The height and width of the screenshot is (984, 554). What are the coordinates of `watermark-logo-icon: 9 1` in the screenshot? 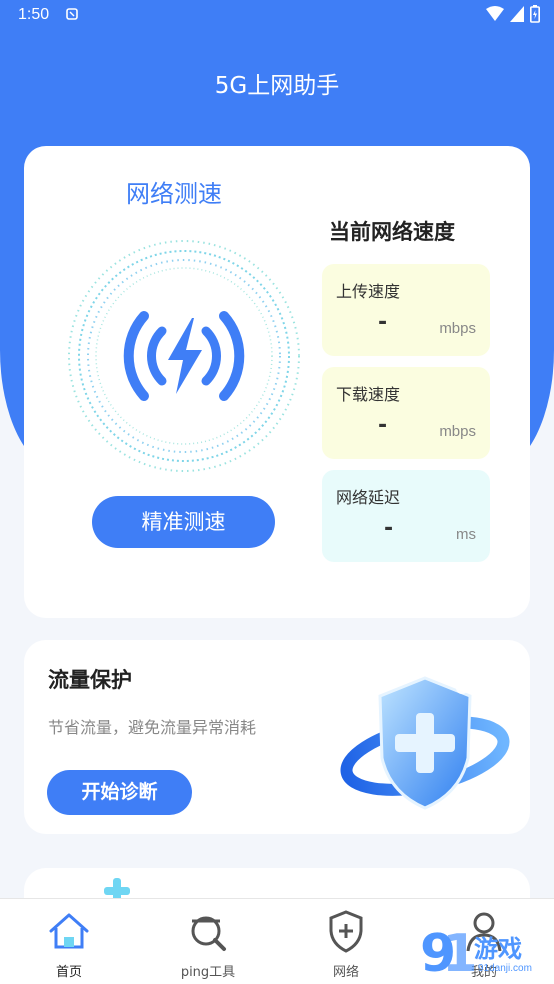 It's located at (449, 954).